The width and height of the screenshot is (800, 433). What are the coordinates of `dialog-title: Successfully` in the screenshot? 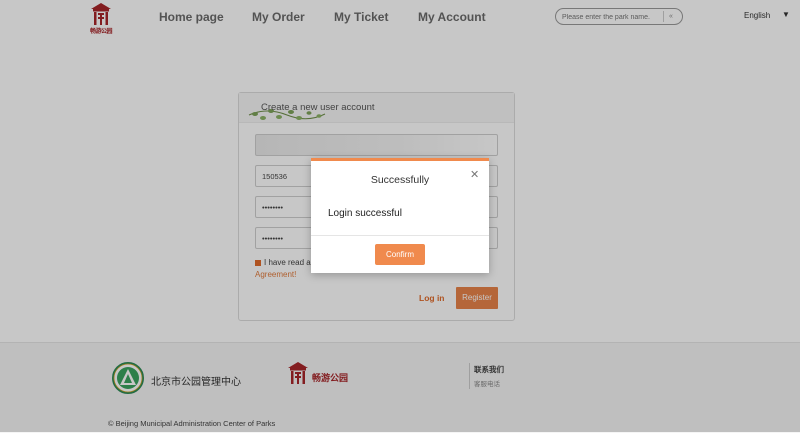 It's located at (400, 180).